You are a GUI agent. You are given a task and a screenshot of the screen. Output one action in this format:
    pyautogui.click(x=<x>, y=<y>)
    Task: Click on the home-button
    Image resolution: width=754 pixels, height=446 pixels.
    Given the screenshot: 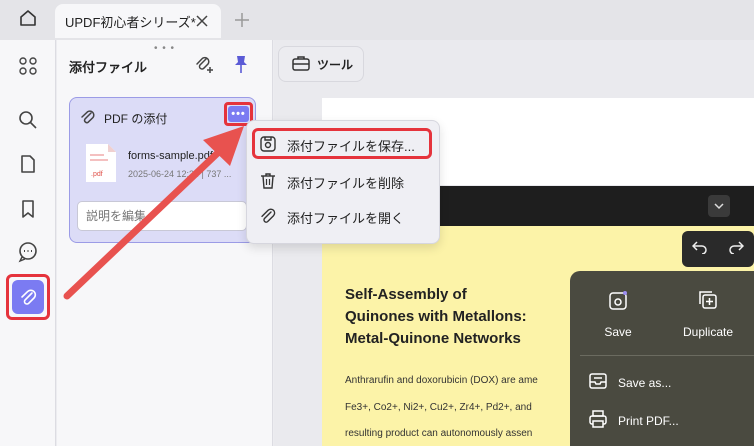 What is the action you would take?
    pyautogui.click(x=28, y=20)
    